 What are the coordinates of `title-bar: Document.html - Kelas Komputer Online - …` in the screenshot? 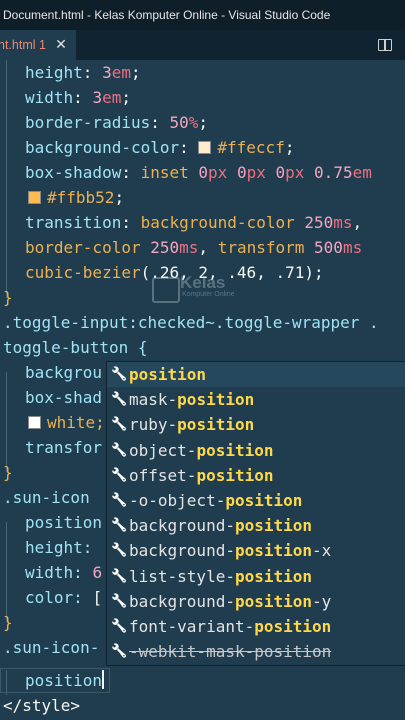 It's located at (202, 15).